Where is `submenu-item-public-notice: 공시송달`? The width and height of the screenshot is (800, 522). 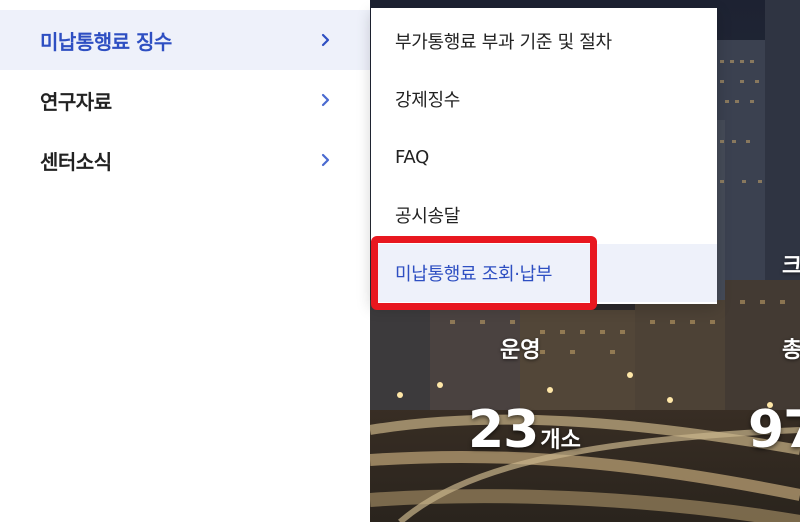
submenu-item-public-notice: 공시송달 is located at coordinates (544, 215).